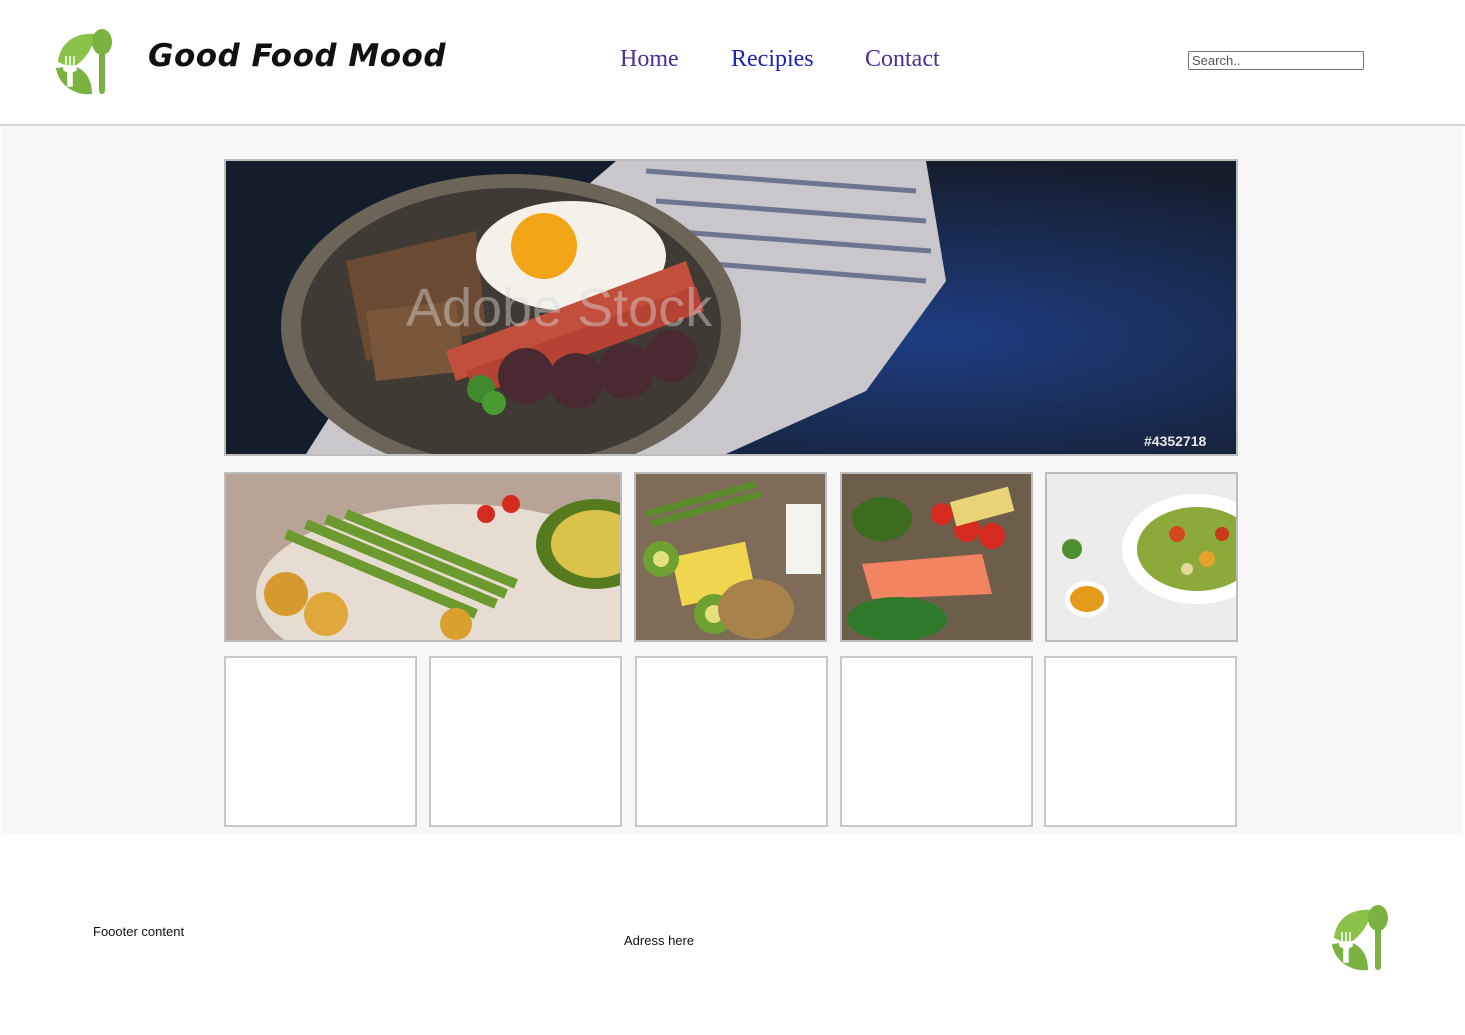 This screenshot has width=1465, height=1035. Describe the element at coordinates (902, 59) in the screenshot. I see `nav-contact-link: Contact` at that location.